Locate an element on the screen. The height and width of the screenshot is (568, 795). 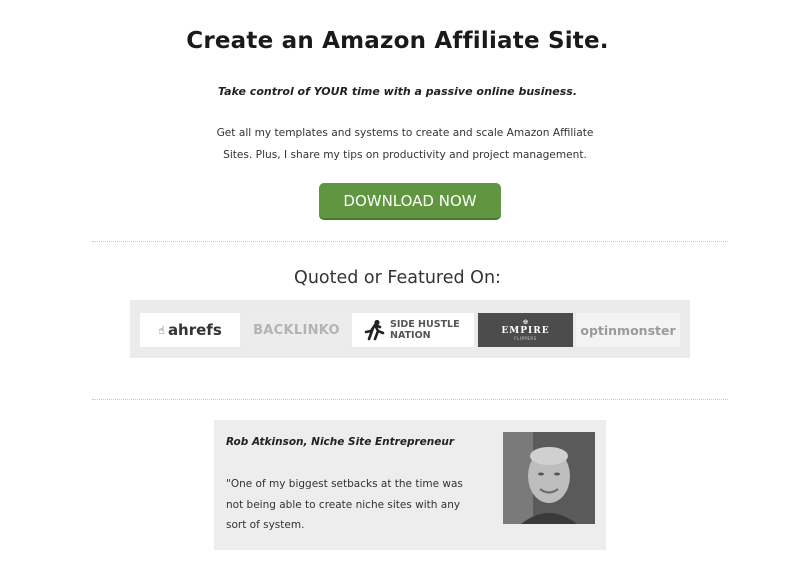
backlinko-logo-text: BACKLINKO is located at coordinates (296, 330).